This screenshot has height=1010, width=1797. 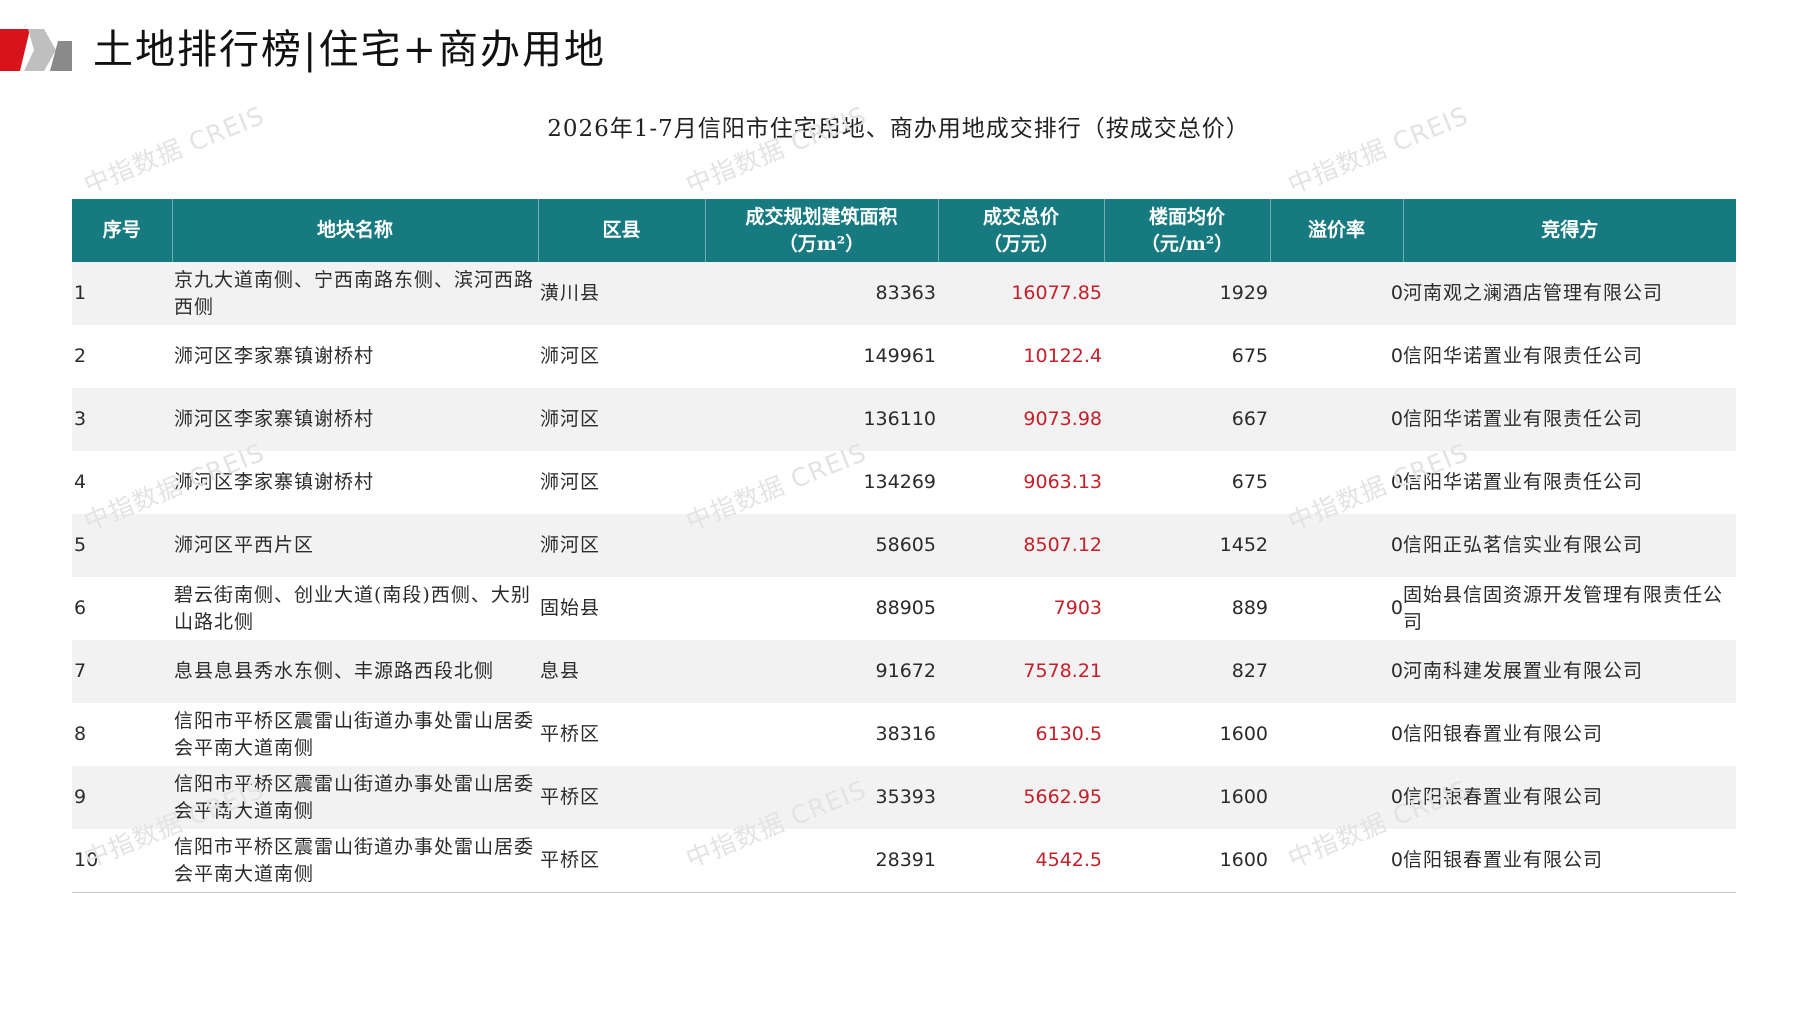 What do you see at coordinates (1249, 356) in the screenshot?
I see `cell-unit-price: 675` at bounding box center [1249, 356].